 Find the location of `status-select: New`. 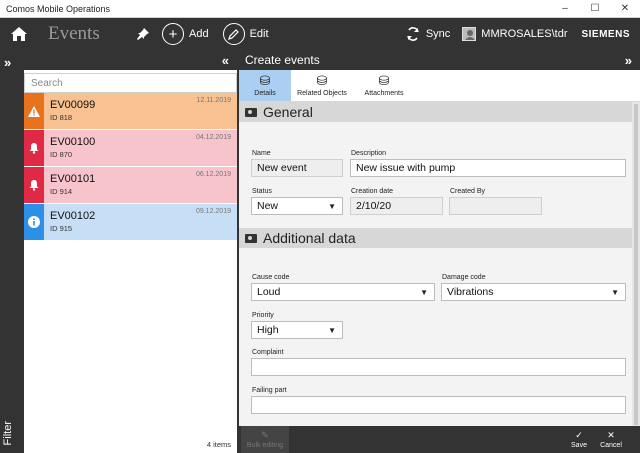

status-select: New is located at coordinates (297, 206).